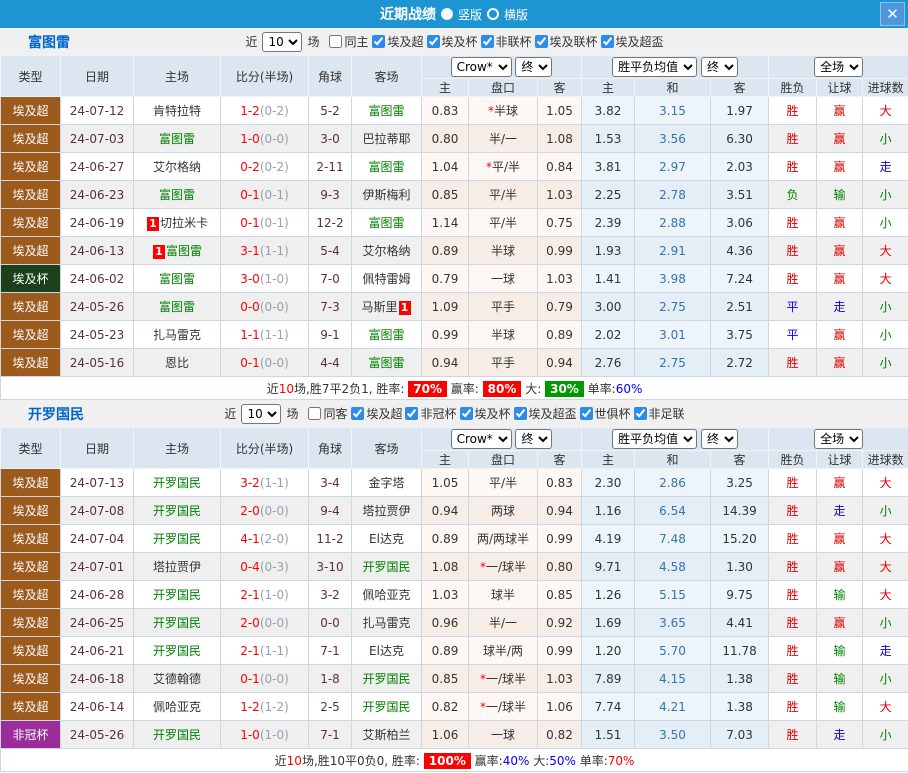 This screenshot has height=773, width=908. I want to click on score-cell: 1-0(1-0), so click(264, 734).